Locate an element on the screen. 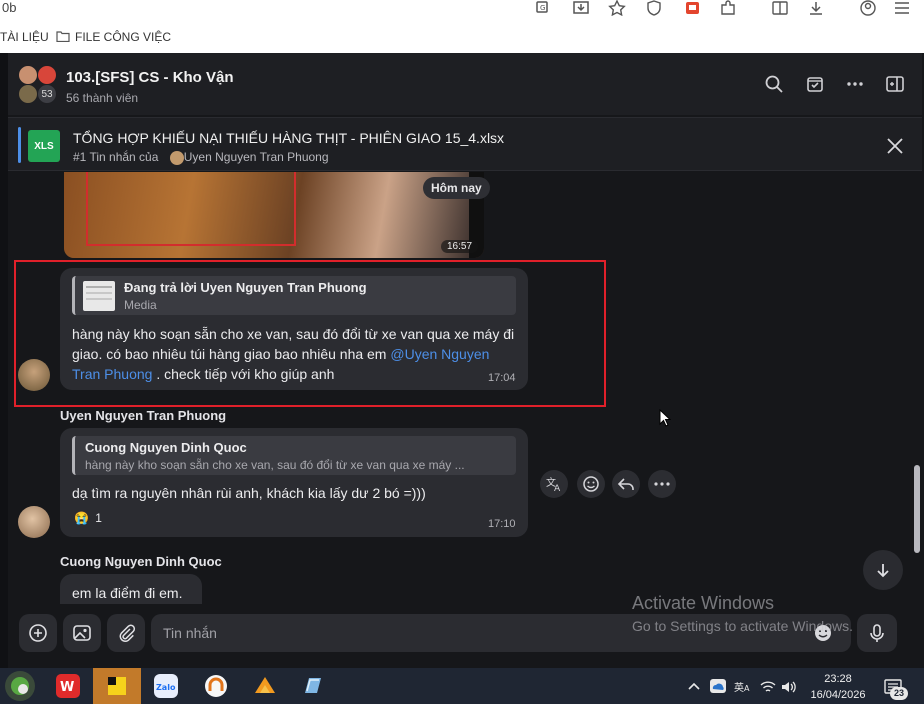  photo-red-box is located at coordinates (191, 209).